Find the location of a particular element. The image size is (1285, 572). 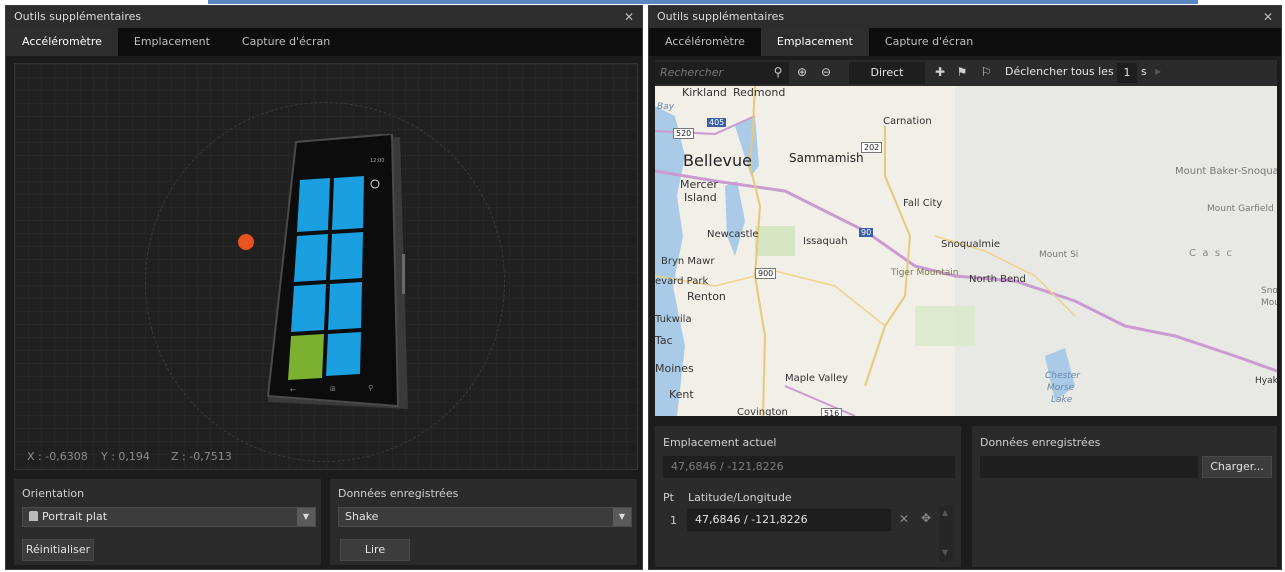

point-number: 1 is located at coordinates (673, 520).